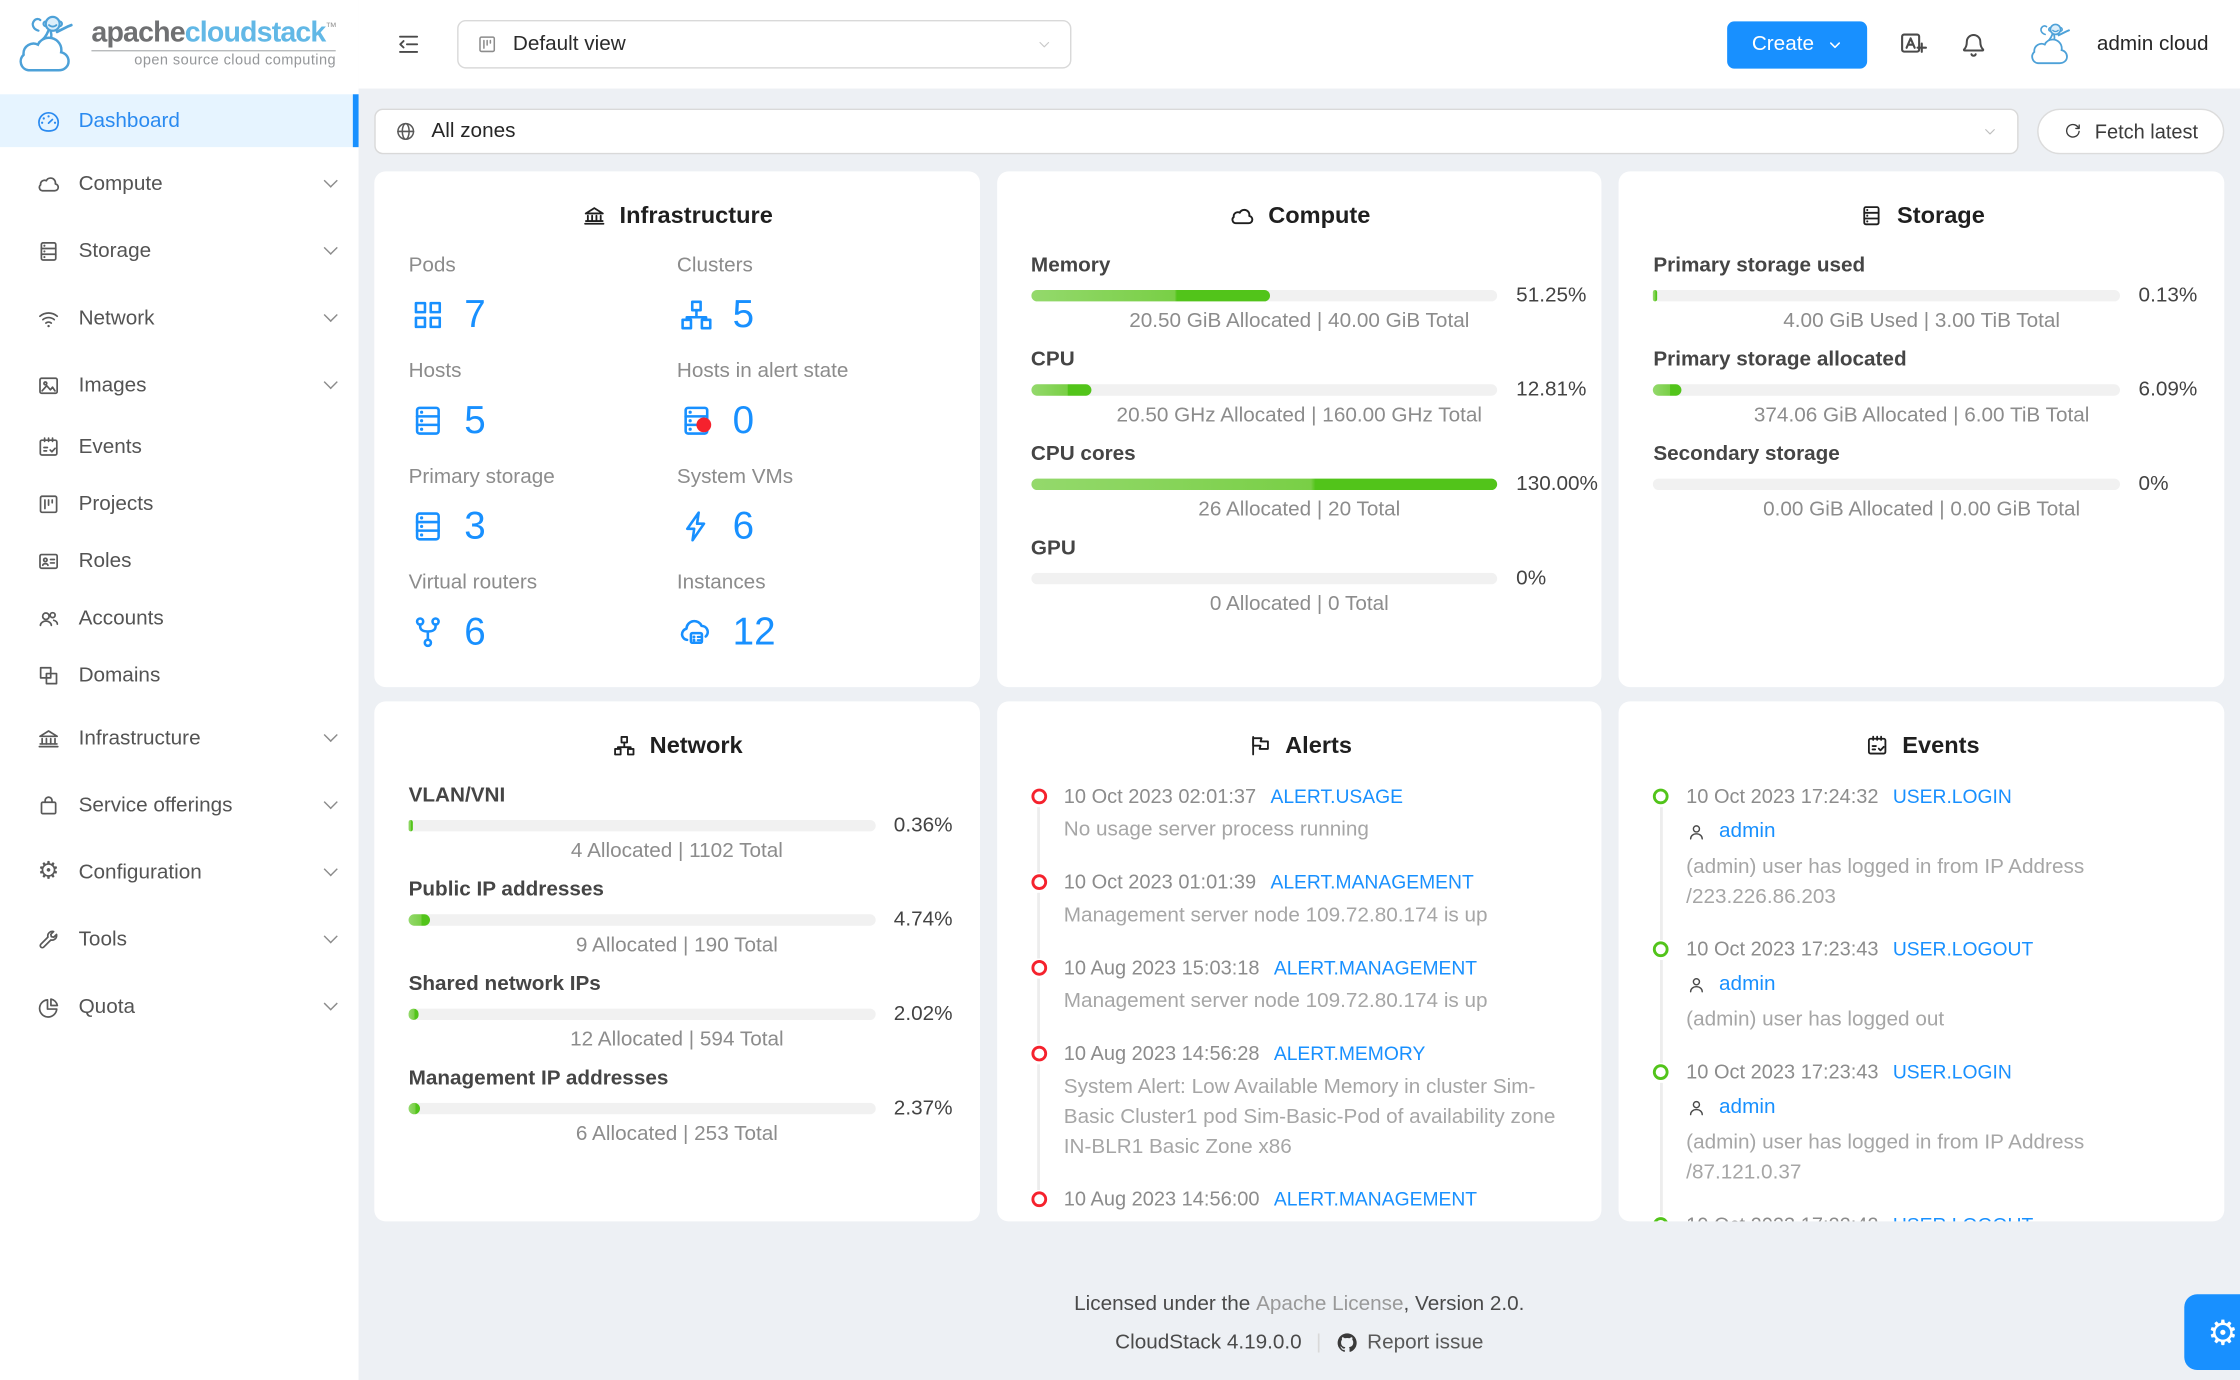  I want to click on sidebar-item-label: Infrastructure, so click(139, 738).